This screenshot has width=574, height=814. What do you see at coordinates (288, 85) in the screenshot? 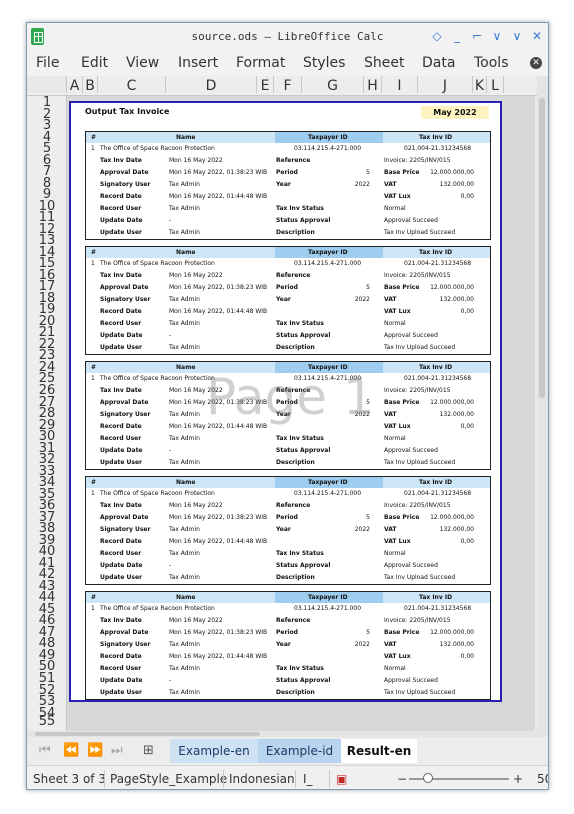
I see `column-header: F` at bounding box center [288, 85].